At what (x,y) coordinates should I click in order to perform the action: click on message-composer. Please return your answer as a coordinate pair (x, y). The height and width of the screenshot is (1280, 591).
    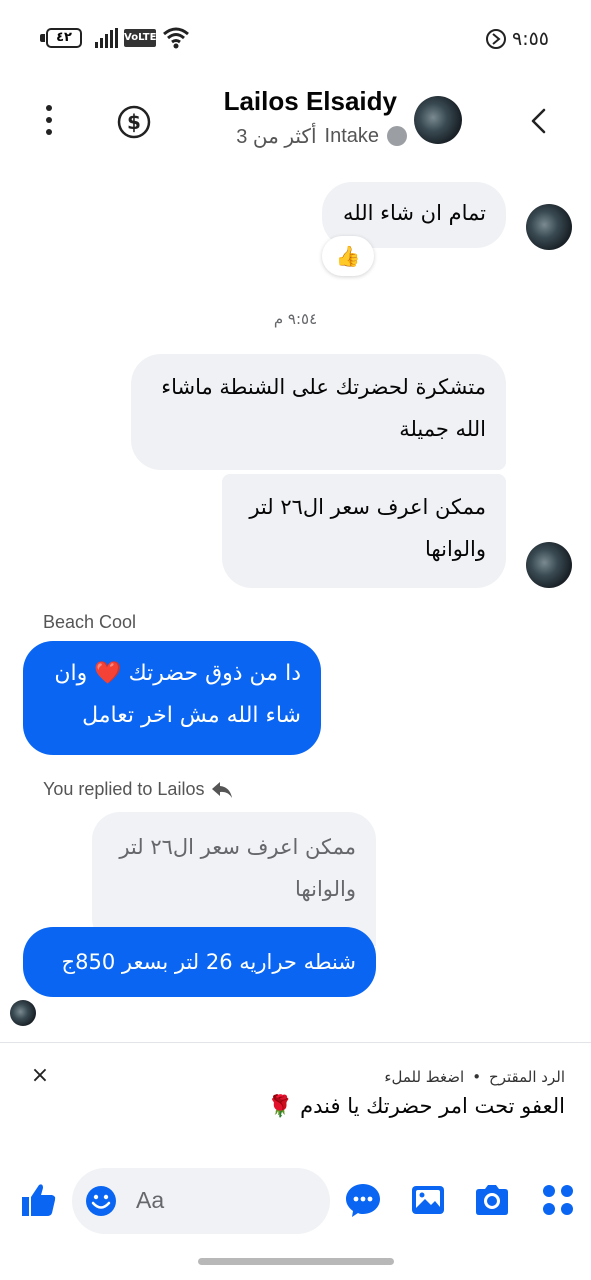
    Looking at the image, I should click on (201, 1201).